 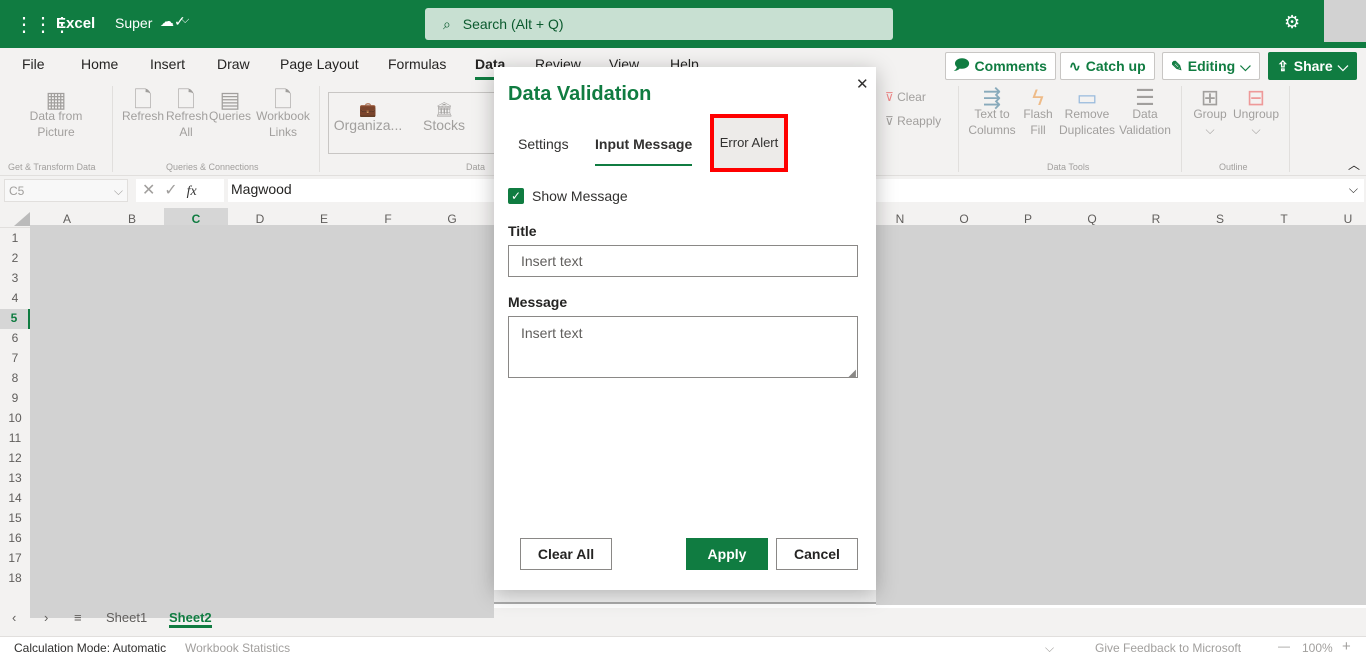 What do you see at coordinates (1284, 219) in the screenshot?
I see `column-header: T` at bounding box center [1284, 219].